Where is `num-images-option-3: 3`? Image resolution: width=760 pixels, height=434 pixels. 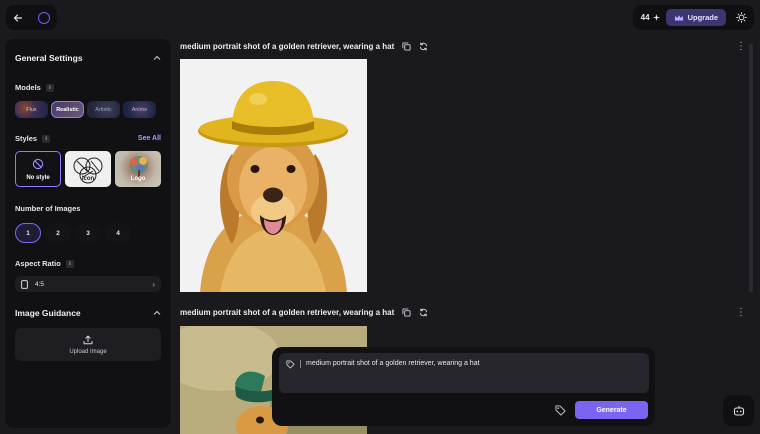 num-images-option-3: 3 is located at coordinates (88, 233).